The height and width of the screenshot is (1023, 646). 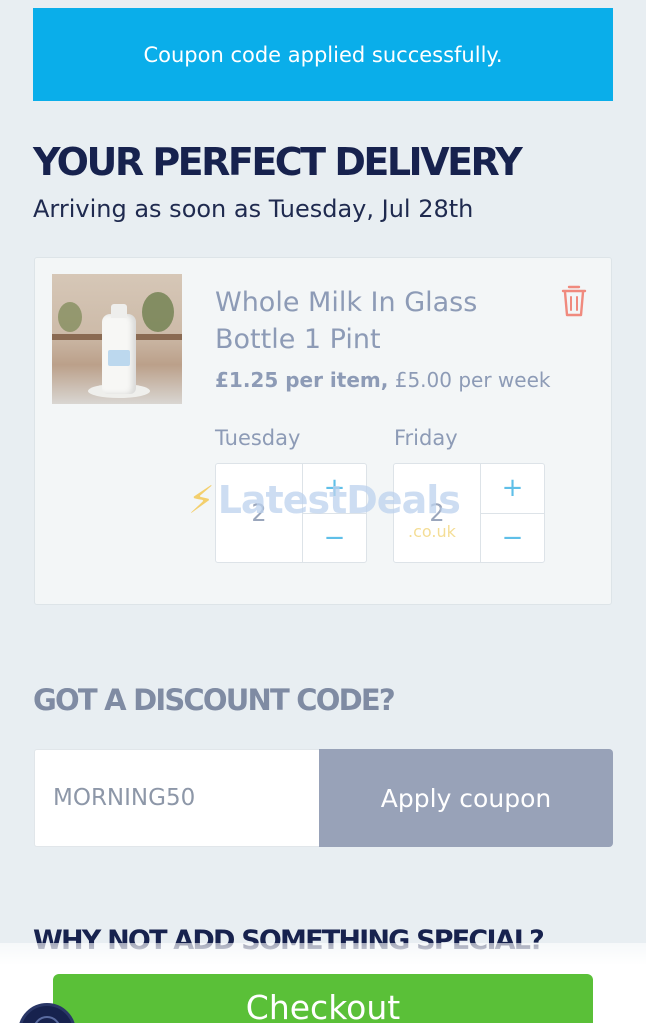 I want to click on price-per-week: £5.00 per week, so click(x=469, y=380).